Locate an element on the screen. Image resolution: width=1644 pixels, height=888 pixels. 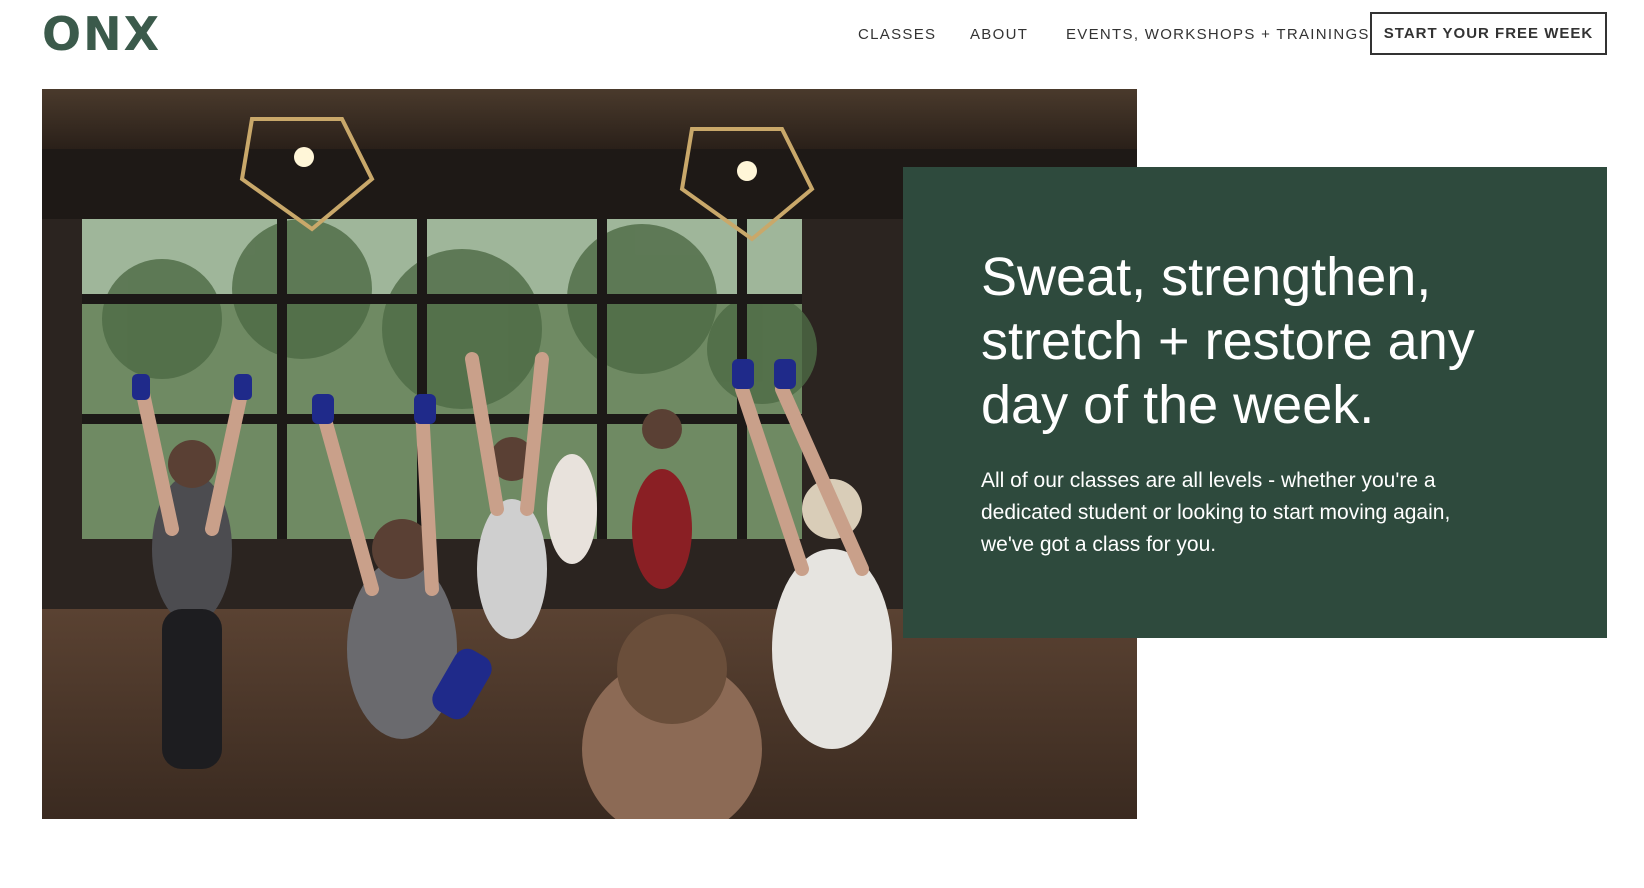
site-logo: ONX is located at coordinates (101, 34).